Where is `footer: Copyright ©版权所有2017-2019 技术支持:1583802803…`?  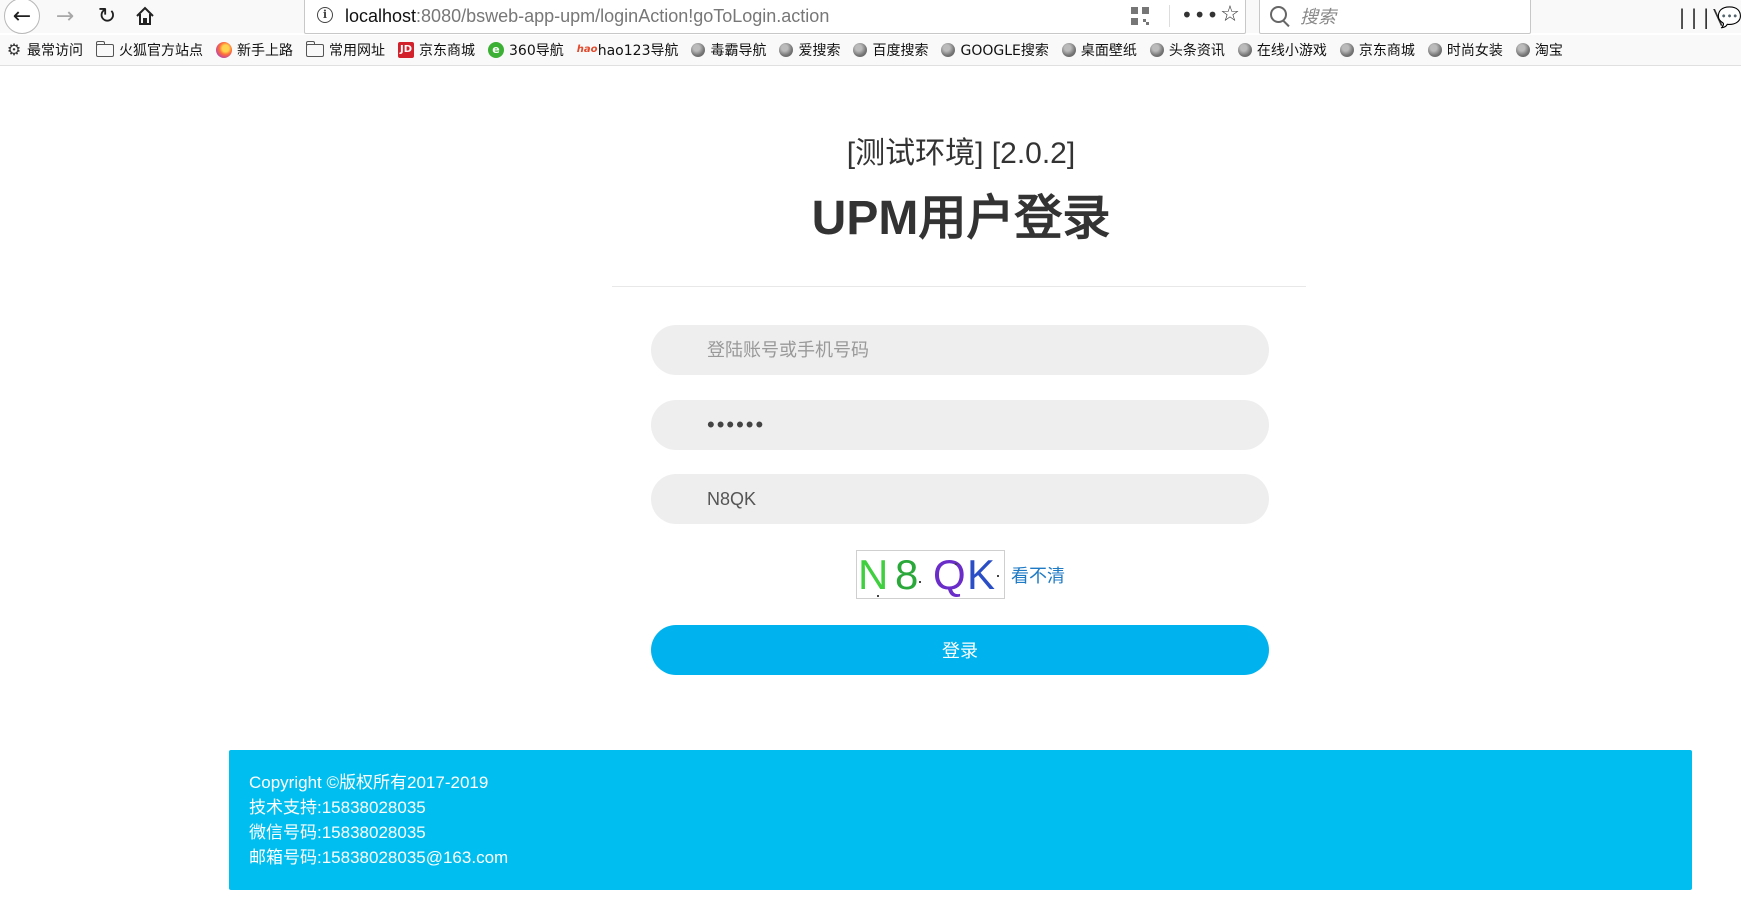
footer: Copyright ©版权所有2017-2019 技术支持:1583802803… is located at coordinates (960, 820).